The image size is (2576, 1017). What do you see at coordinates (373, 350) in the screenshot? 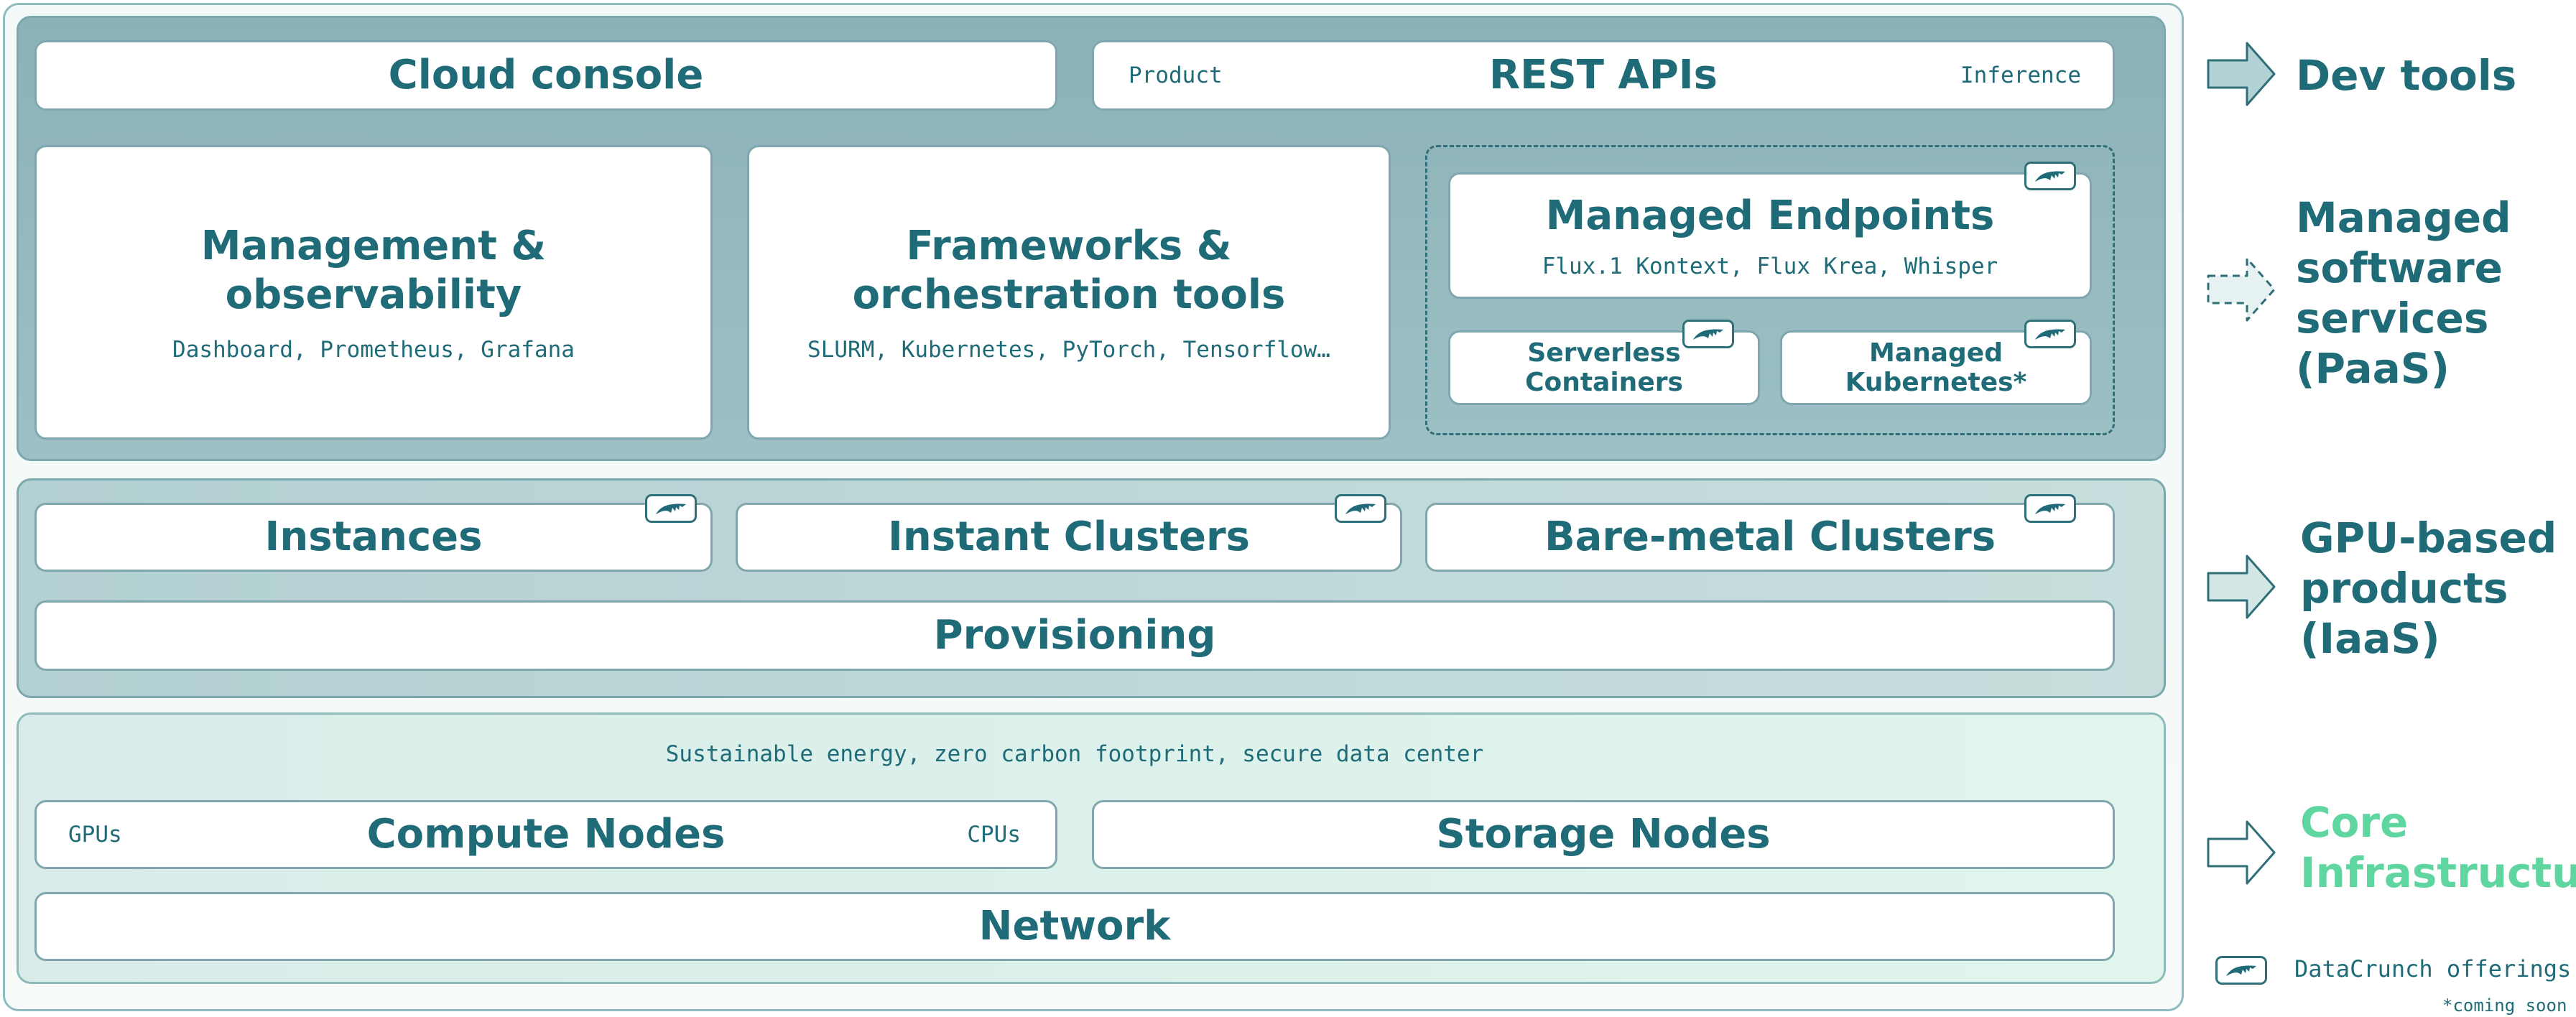
I see `management-subtitle: Dashboard, Prometheus, Grafana` at bounding box center [373, 350].